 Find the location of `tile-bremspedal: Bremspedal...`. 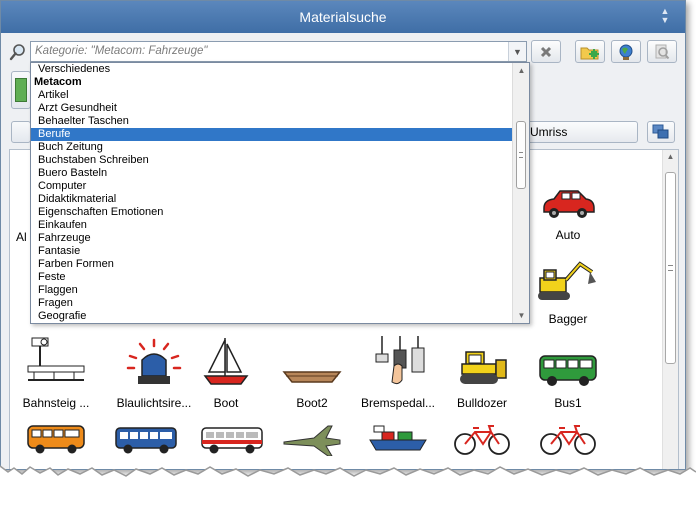

tile-bremspedal: Bremspedal... is located at coordinates (398, 371).